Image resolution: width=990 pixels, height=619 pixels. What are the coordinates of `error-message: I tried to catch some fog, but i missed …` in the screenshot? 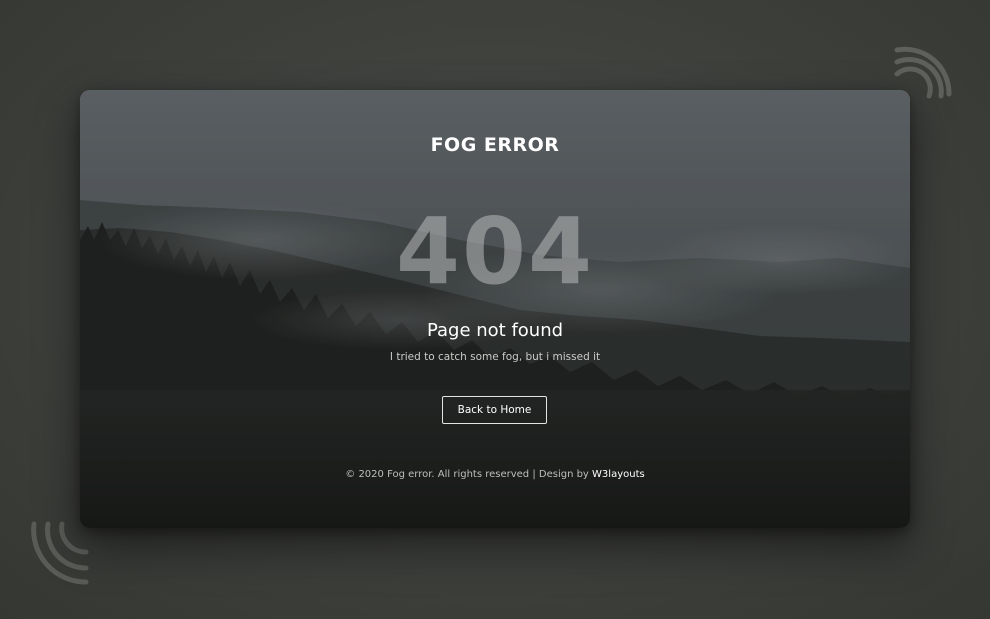 It's located at (495, 357).